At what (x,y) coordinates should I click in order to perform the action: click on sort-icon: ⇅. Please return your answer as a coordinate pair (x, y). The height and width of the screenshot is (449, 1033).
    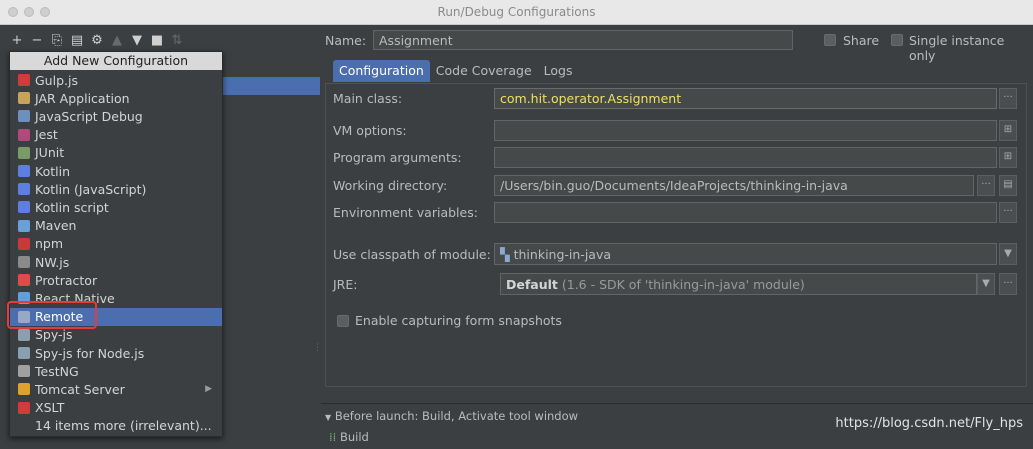
    Looking at the image, I should click on (177, 40).